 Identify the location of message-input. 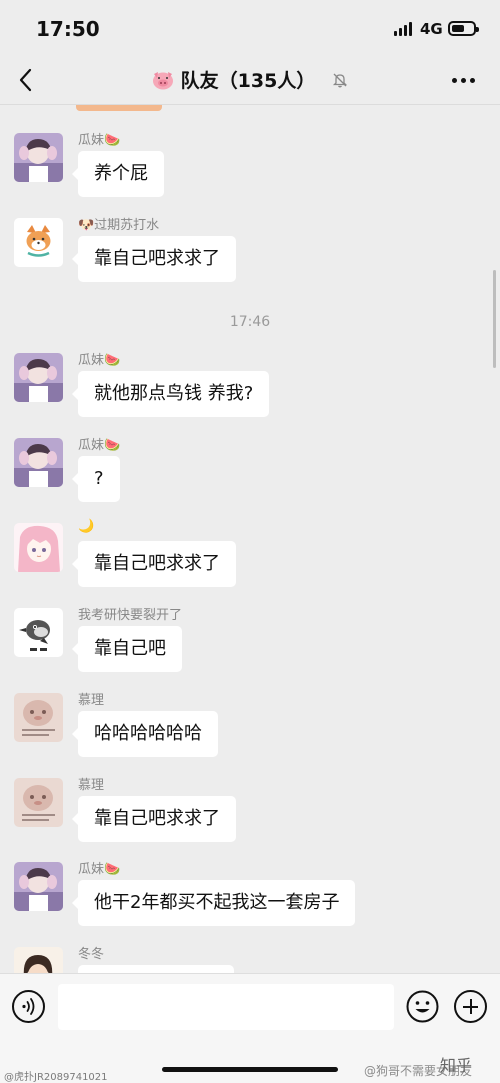
(226, 1007).